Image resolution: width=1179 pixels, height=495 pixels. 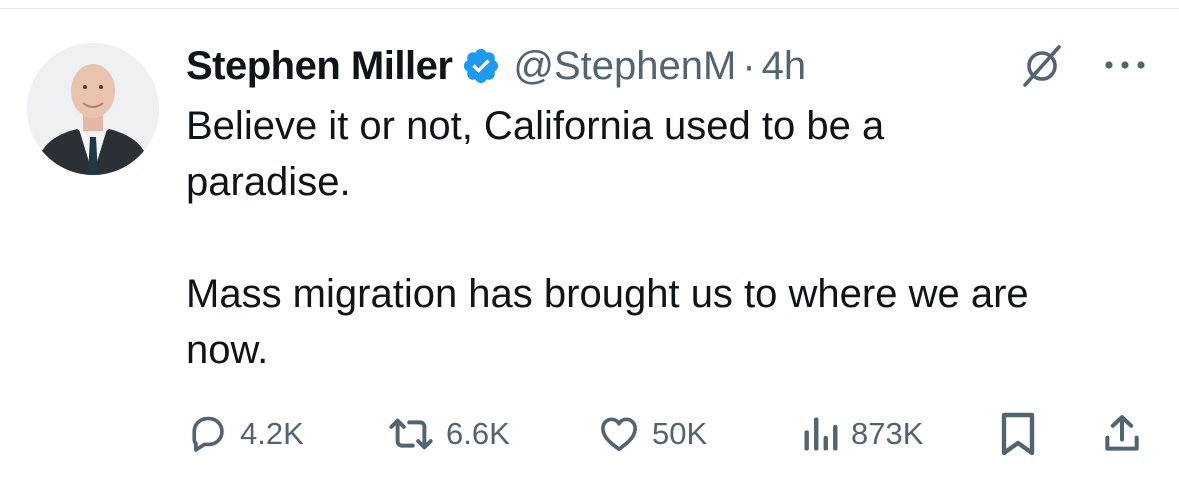 I want to click on retweet-button: 6.6K, so click(x=448, y=434).